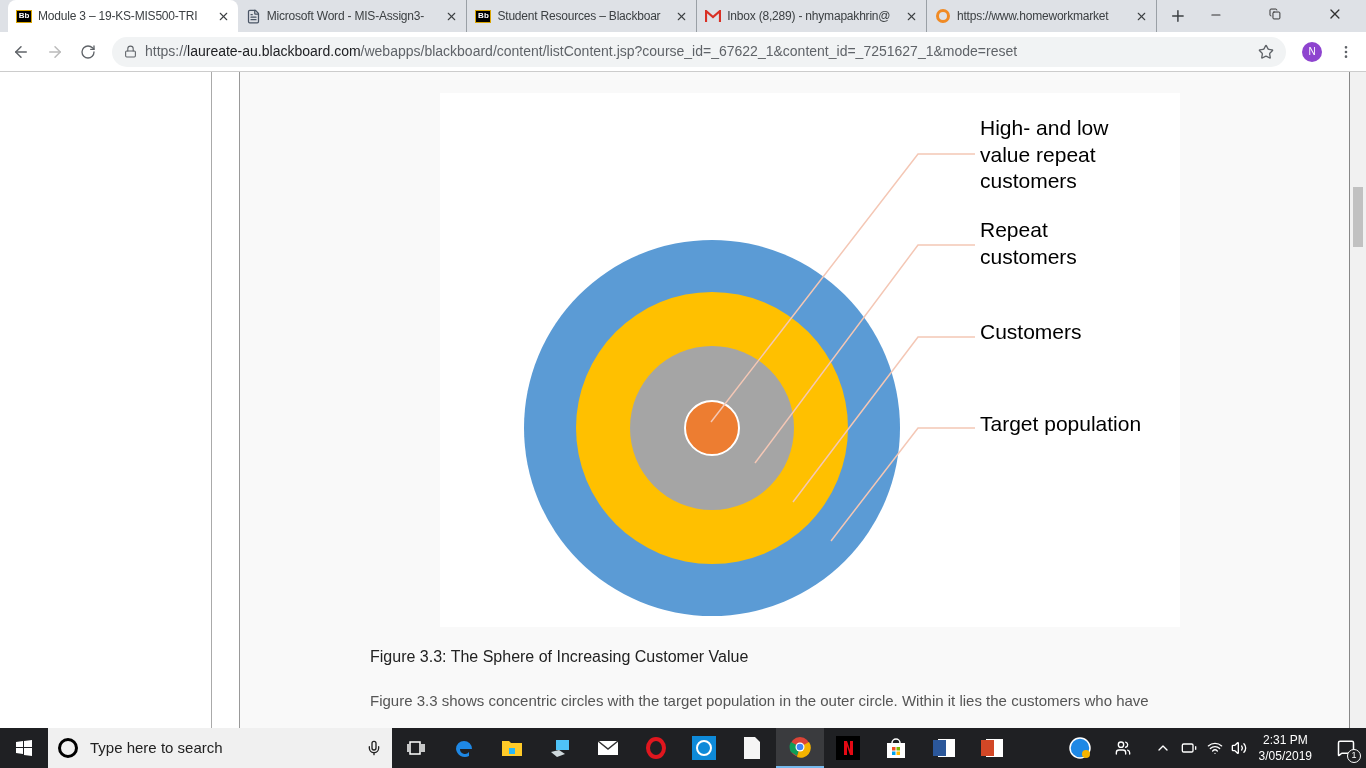 The height and width of the screenshot is (768, 1366). I want to click on wifi-icon, so click(1214, 748).